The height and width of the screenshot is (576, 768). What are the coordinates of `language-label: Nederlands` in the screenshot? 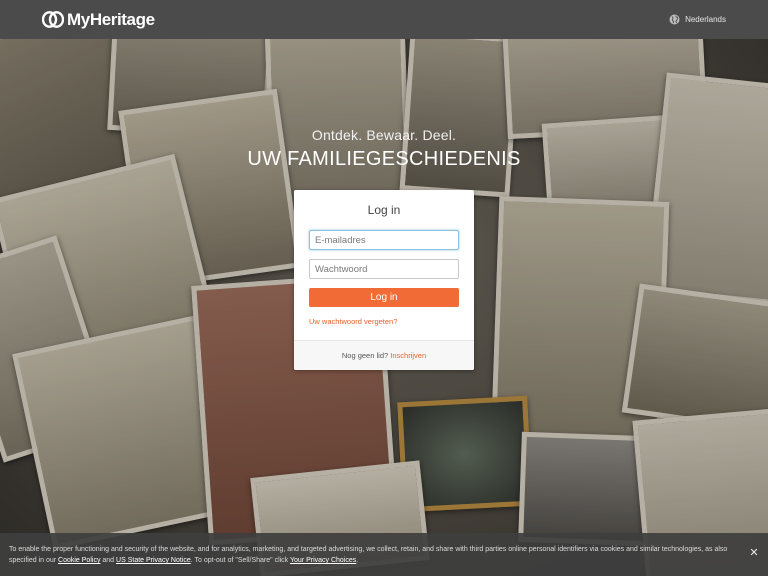 It's located at (705, 19).